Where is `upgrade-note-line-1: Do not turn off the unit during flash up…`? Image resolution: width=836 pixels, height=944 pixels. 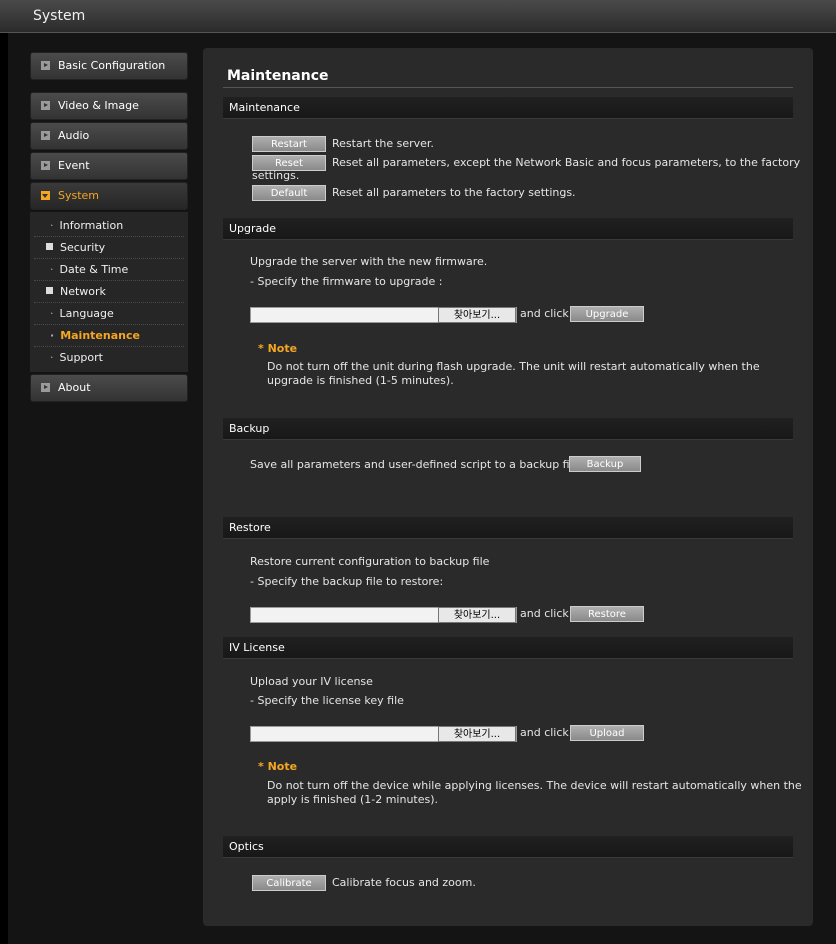
upgrade-note-line-1: Do not turn off the unit during flash up… is located at coordinates (513, 366).